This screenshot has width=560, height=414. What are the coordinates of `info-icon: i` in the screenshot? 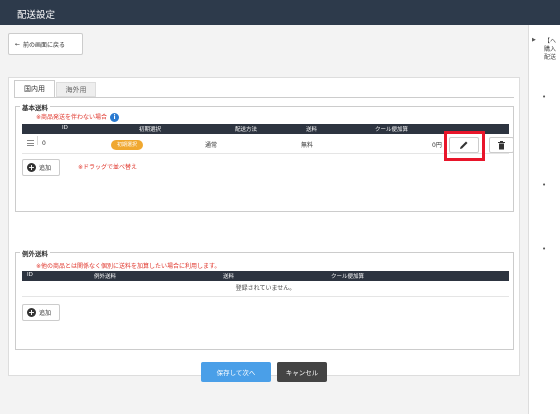 It's located at (115, 117).